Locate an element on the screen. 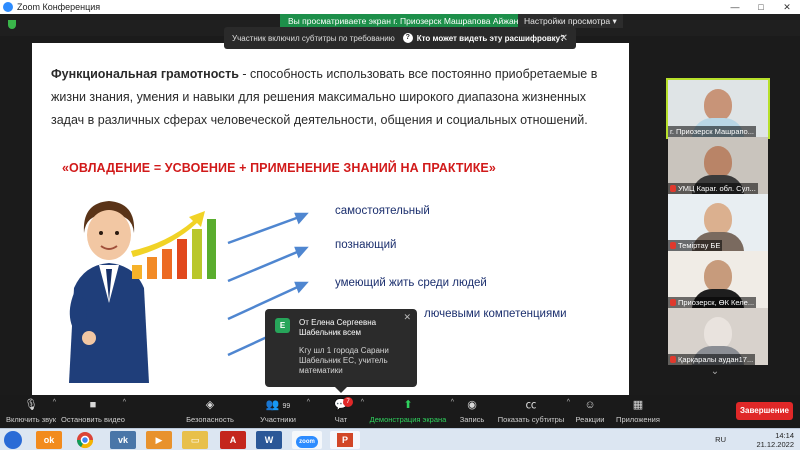 Image resolution: width=800 pixels, height=450 pixels. record-icon: ◉ is located at coordinates (472, 405).